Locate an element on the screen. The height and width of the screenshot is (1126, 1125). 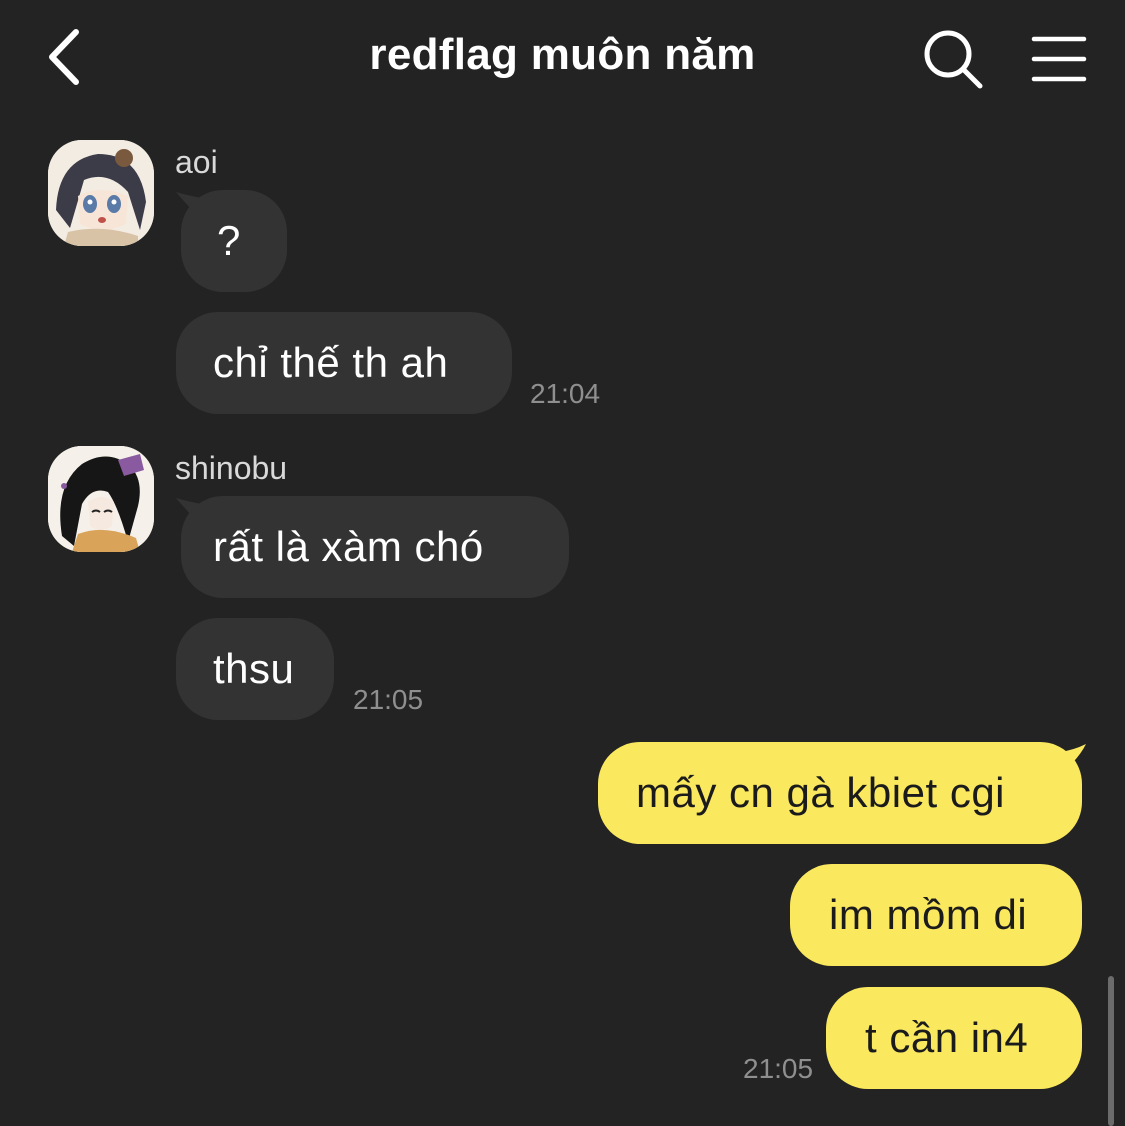
scrollbar is located at coordinates (1111, 1051).